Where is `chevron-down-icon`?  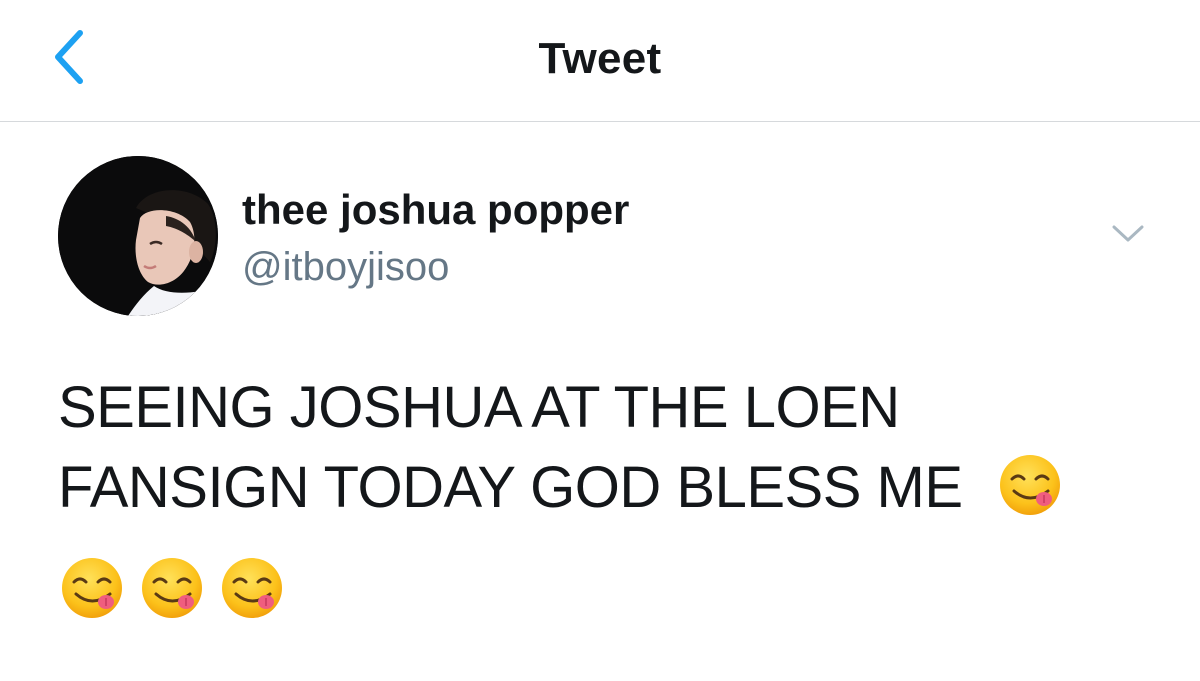 chevron-down-icon is located at coordinates (1128, 233).